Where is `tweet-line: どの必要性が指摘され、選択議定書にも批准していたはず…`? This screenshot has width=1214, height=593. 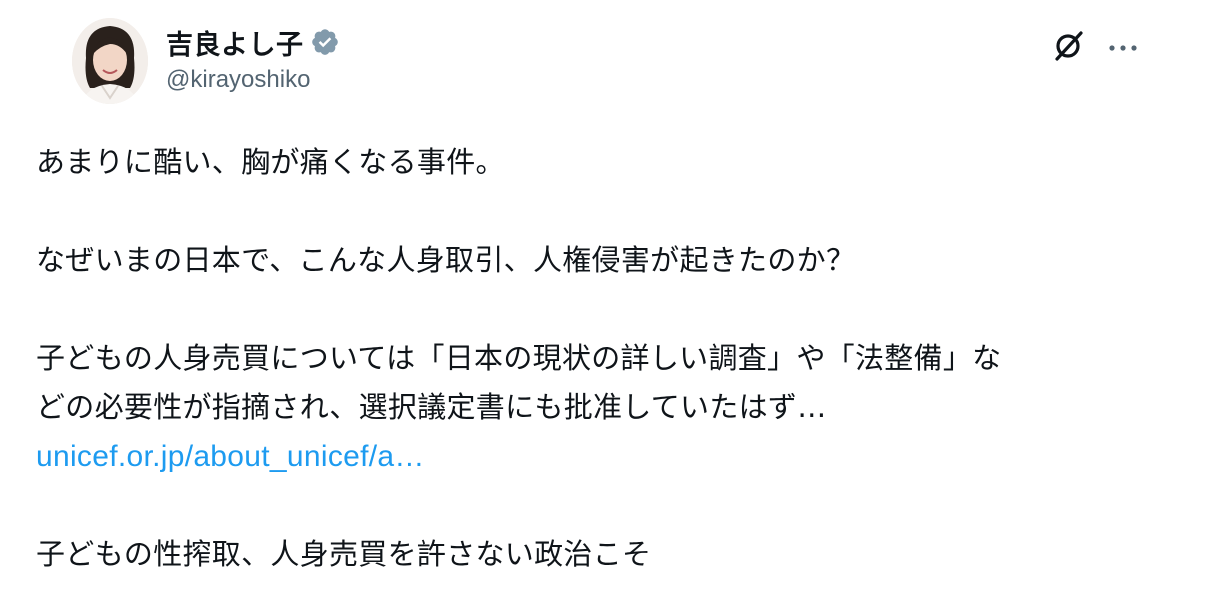 tweet-line: どの必要性が指摘され、選択議定書にも批准していたはず… is located at coordinates (431, 407).